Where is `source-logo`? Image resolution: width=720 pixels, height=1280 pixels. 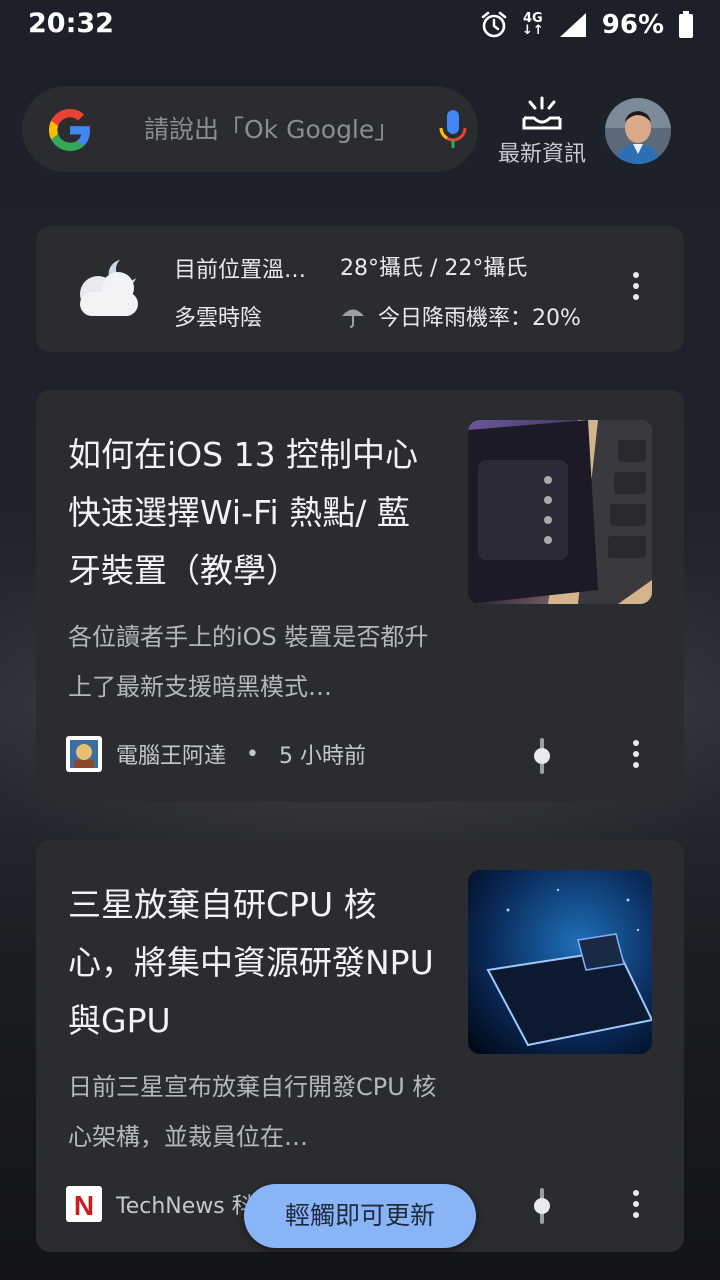 source-logo is located at coordinates (84, 754).